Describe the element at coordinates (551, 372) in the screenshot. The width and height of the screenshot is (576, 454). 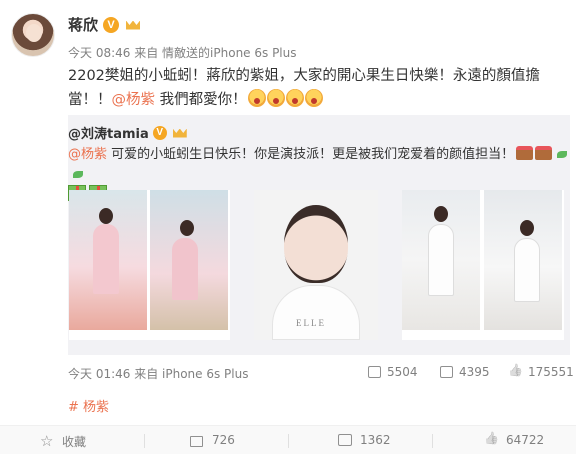
I see `repost-likes-count: 175551` at that location.